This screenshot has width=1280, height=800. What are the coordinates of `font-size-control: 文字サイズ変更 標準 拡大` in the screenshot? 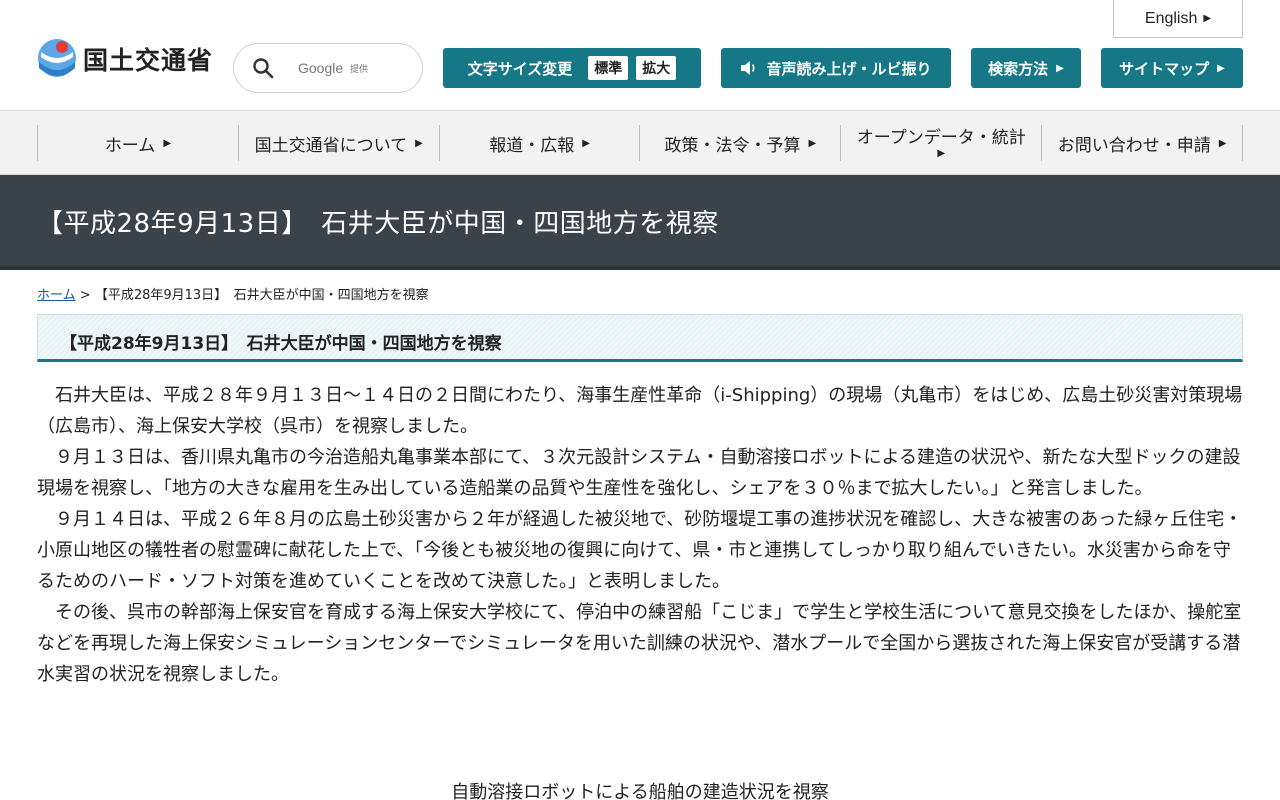 It's located at (572, 68).